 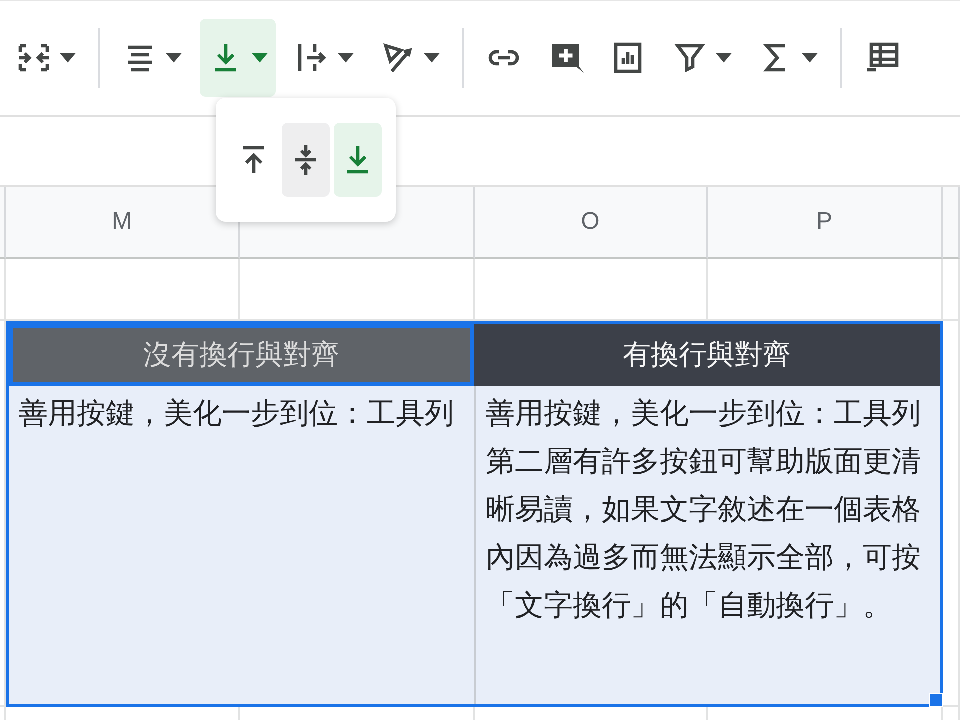 I want to click on column-header: O, so click(x=591, y=223).